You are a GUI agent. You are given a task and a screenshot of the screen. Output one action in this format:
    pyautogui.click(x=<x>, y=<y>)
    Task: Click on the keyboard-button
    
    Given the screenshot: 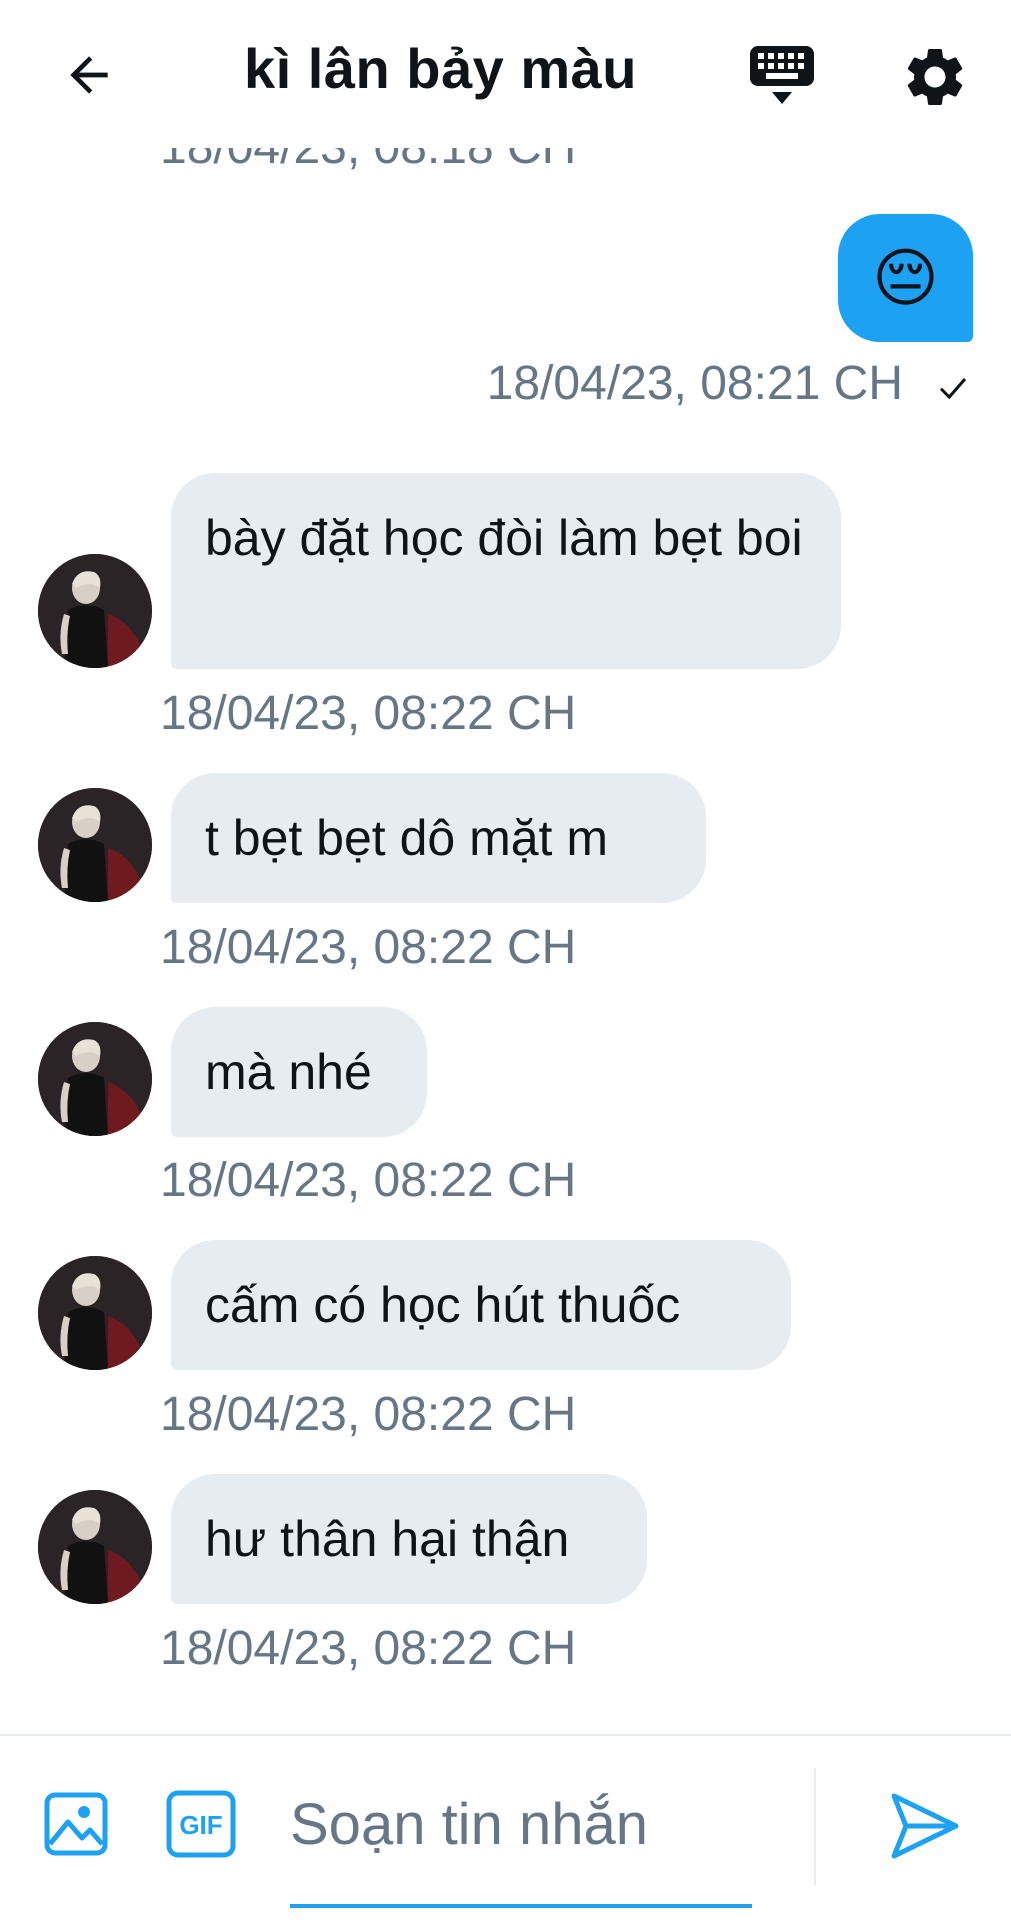 What is the action you would take?
    pyautogui.click(x=783, y=77)
    